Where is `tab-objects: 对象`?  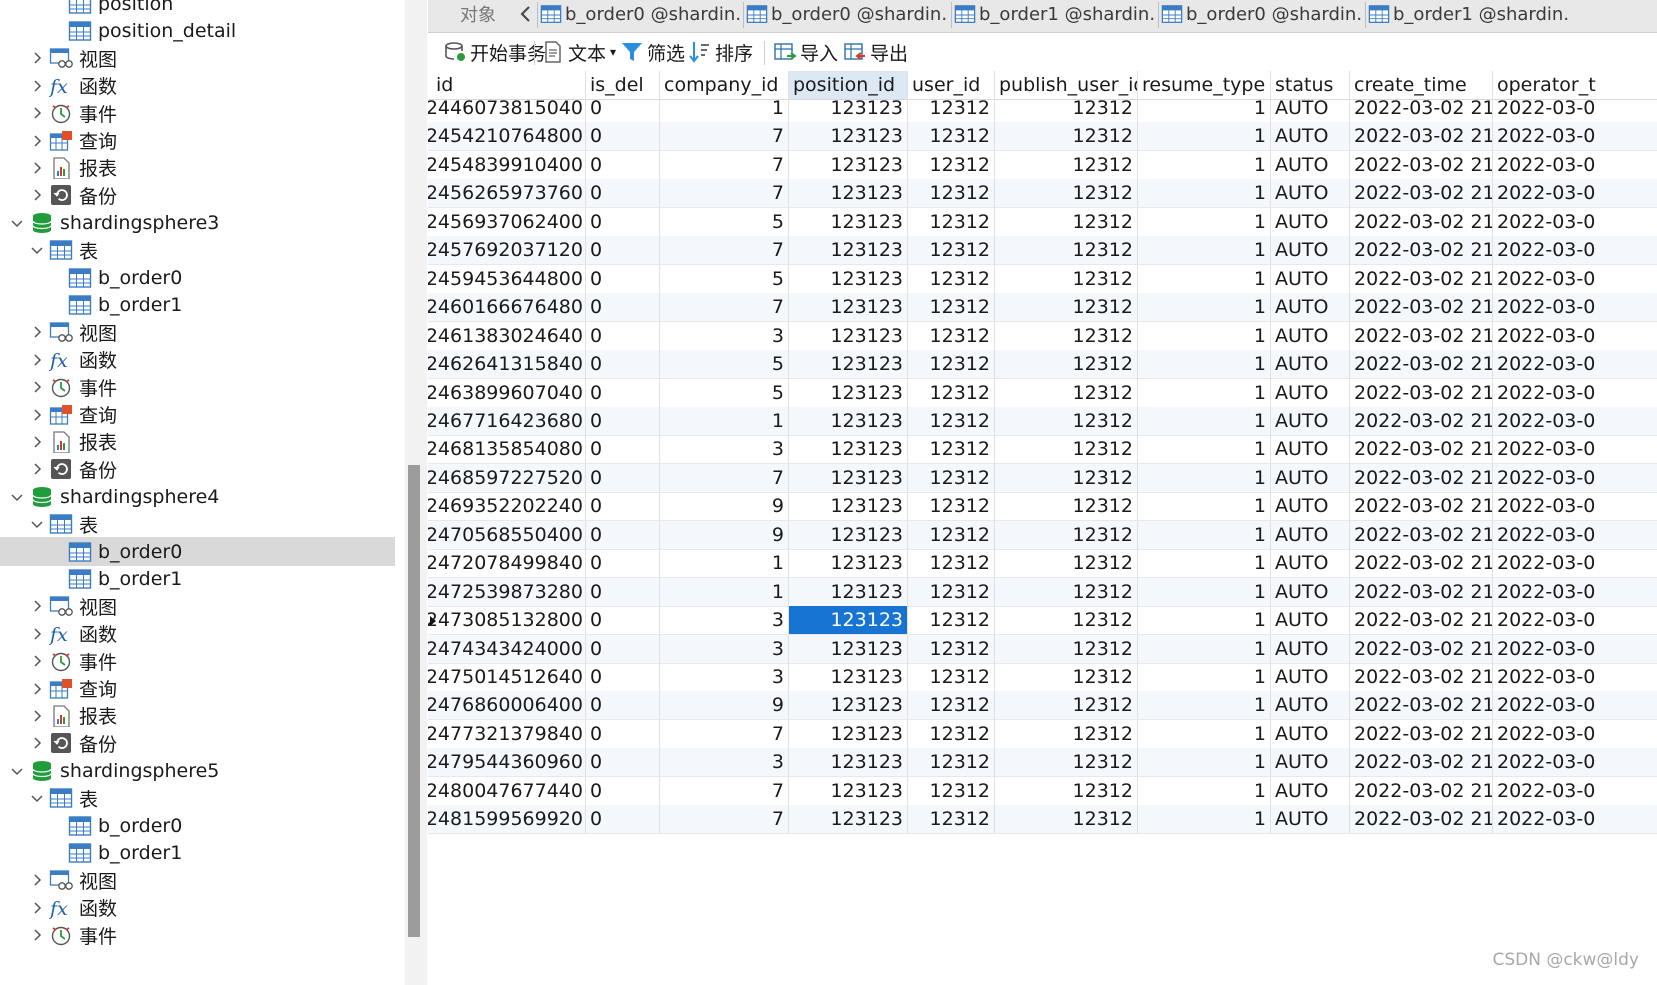
tab-objects: 对象 is located at coordinates (478, 14).